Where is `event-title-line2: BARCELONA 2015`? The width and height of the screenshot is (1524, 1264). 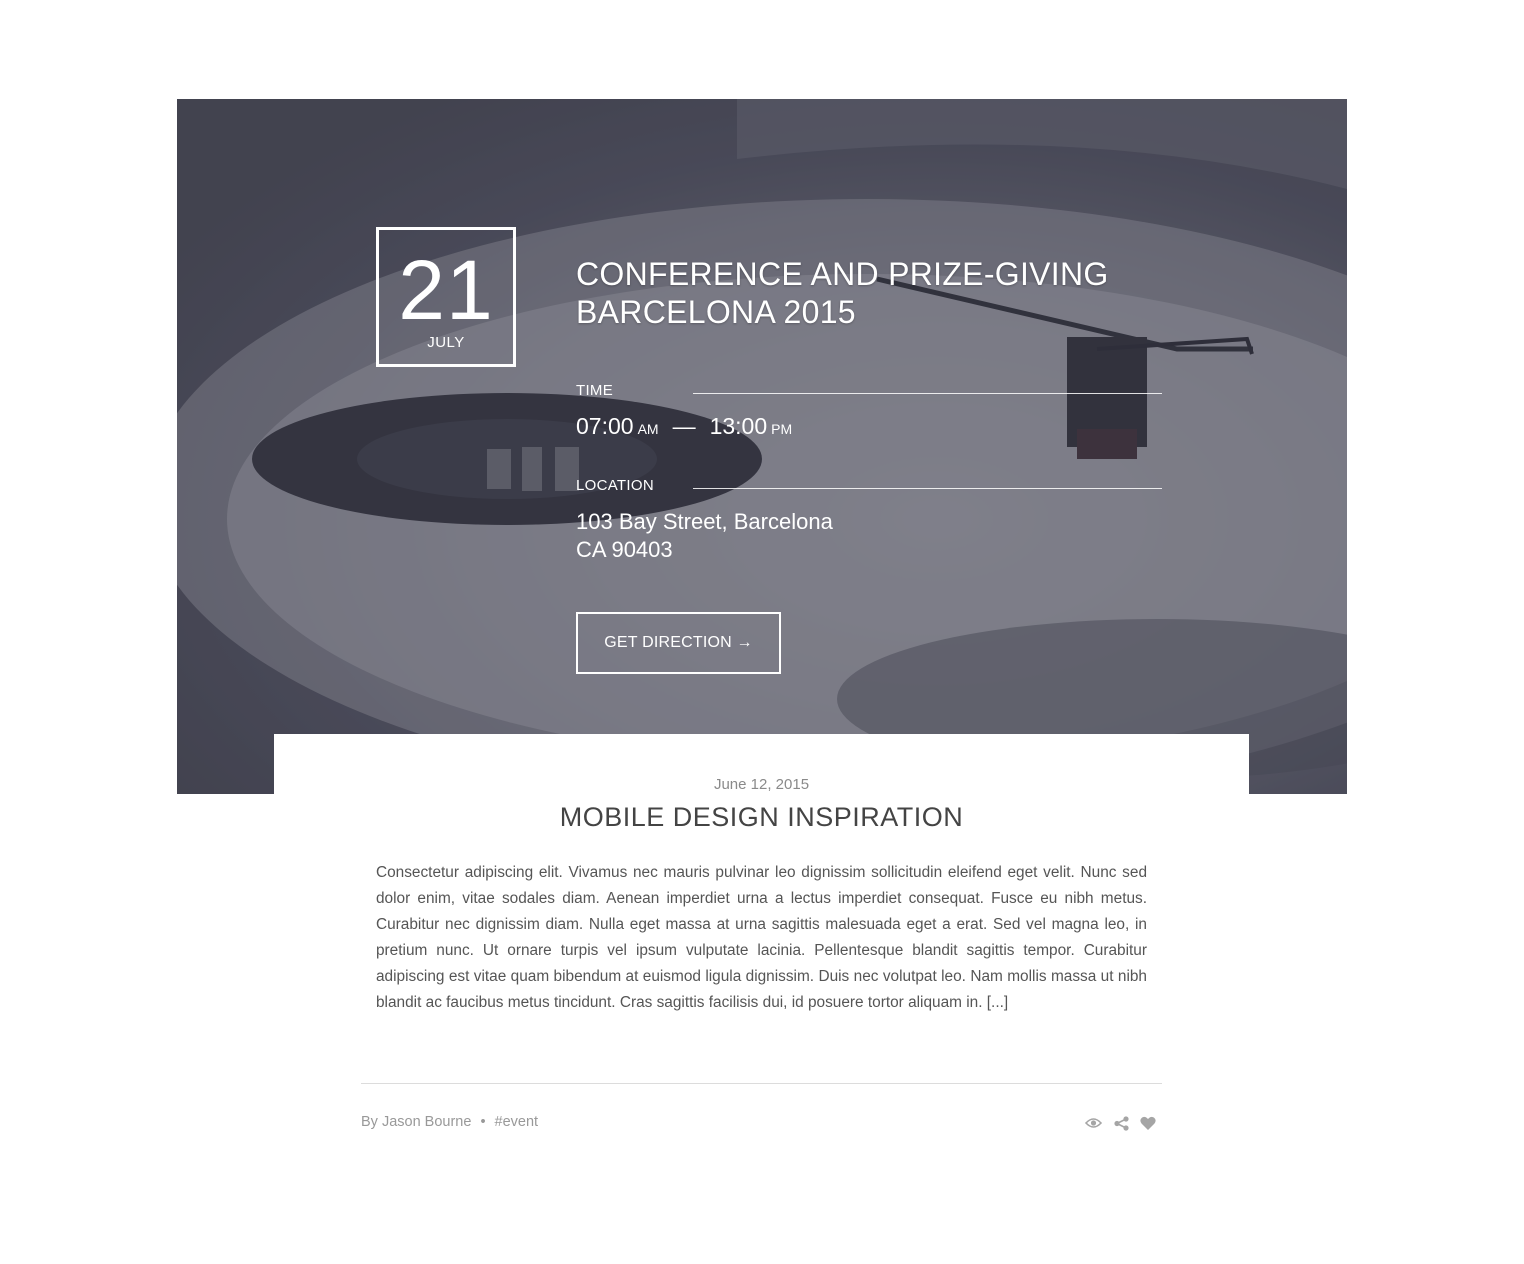
event-title-line2: BARCELONA 2015 is located at coordinates (716, 312).